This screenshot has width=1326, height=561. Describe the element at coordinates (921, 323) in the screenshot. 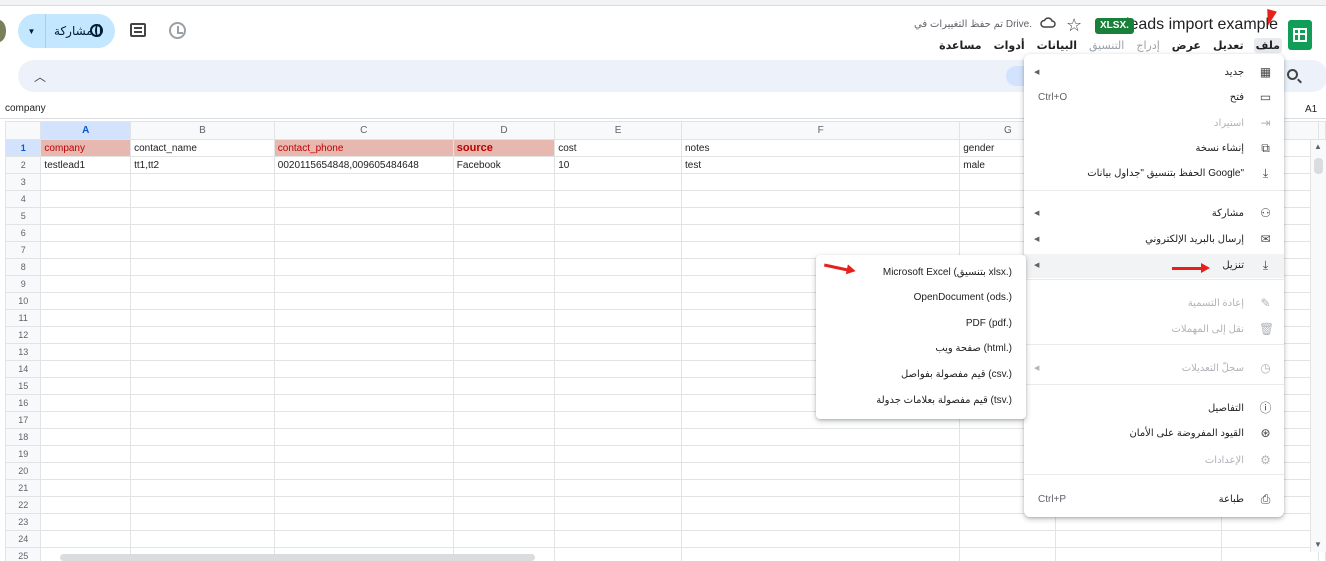

I see `download-option: PDF (pdf.)` at that location.